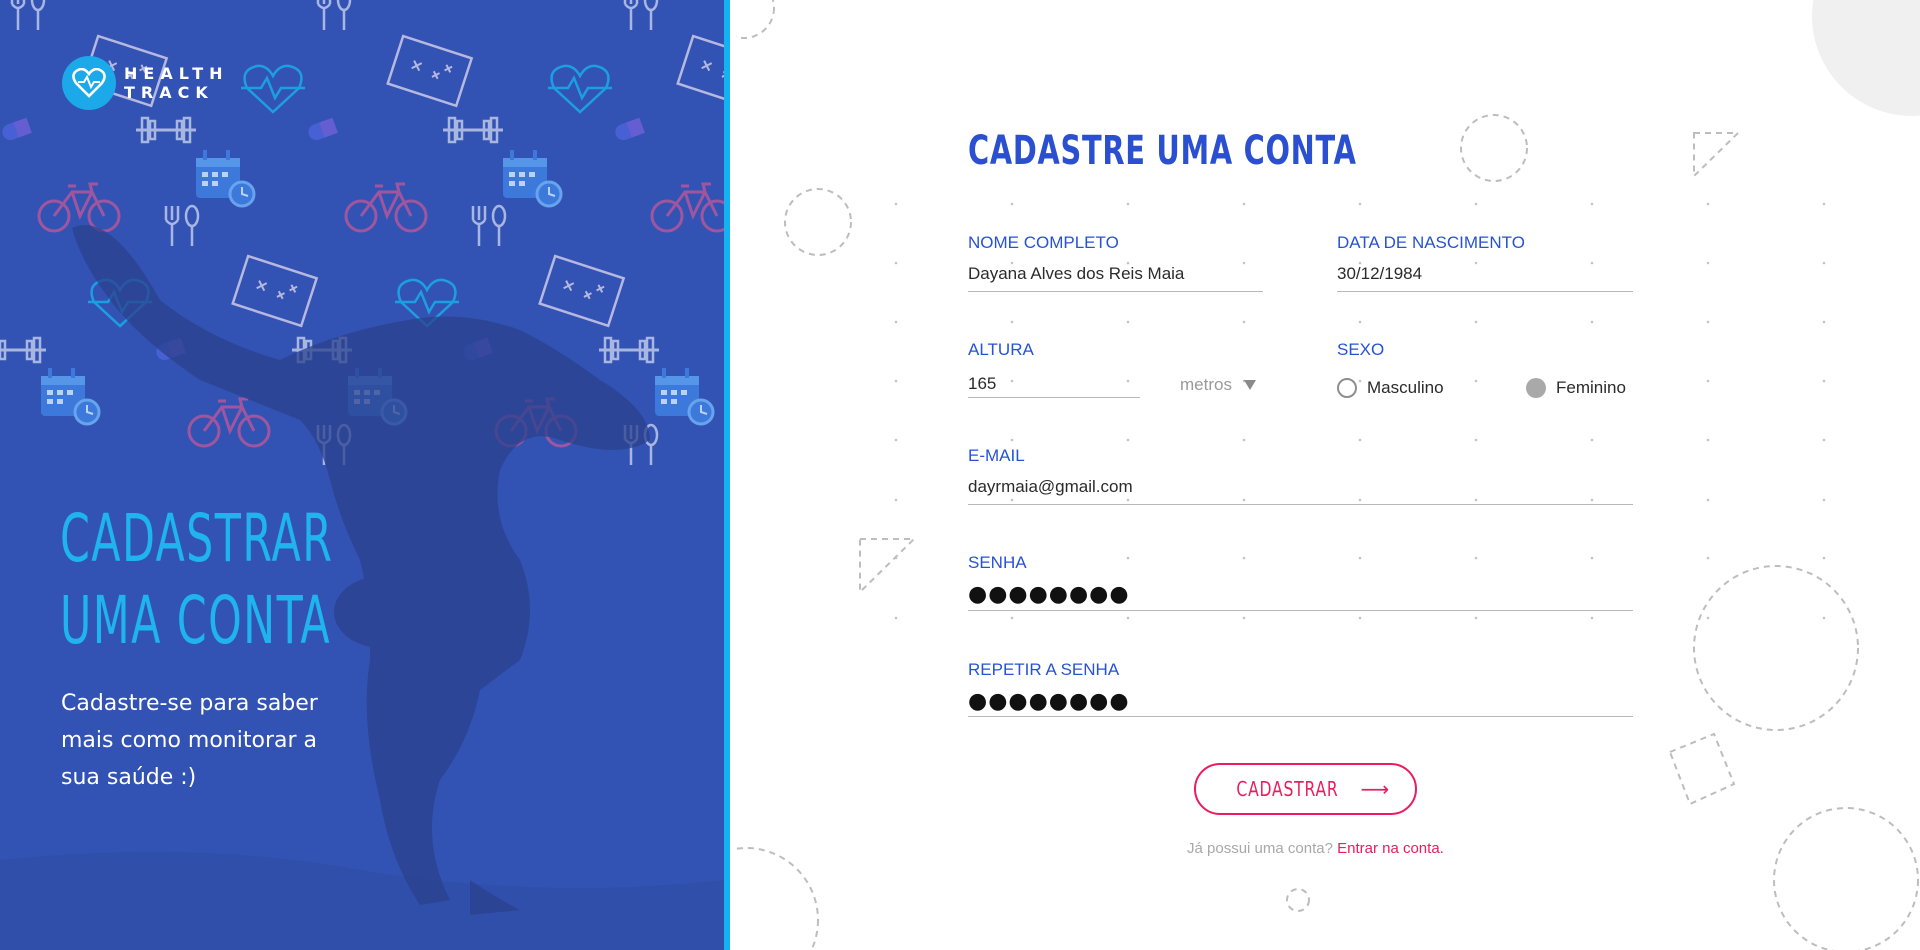  Describe the element at coordinates (982, 384) in the screenshot. I see `height-input: 165` at that location.